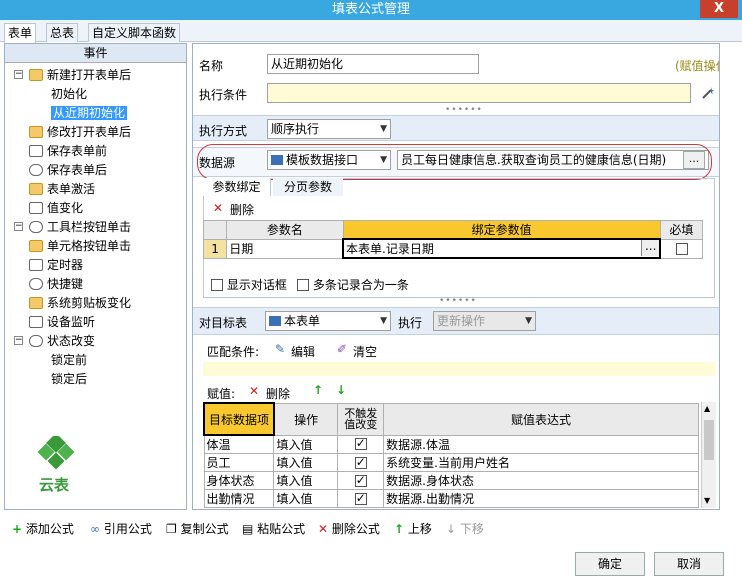  What do you see at coordinates (69, 379) in the screenshot?
I see `tree-item: 锁定后` at bounding box center [69, 379].